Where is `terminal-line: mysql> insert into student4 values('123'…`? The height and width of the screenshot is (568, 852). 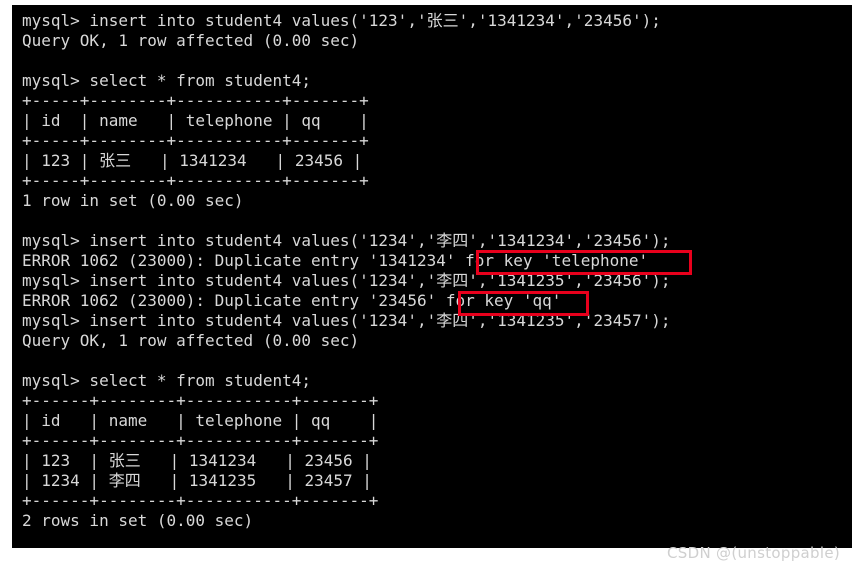 terminal-line: mysql> insert into student4 values('123'… is located at coordinates (341, 20).